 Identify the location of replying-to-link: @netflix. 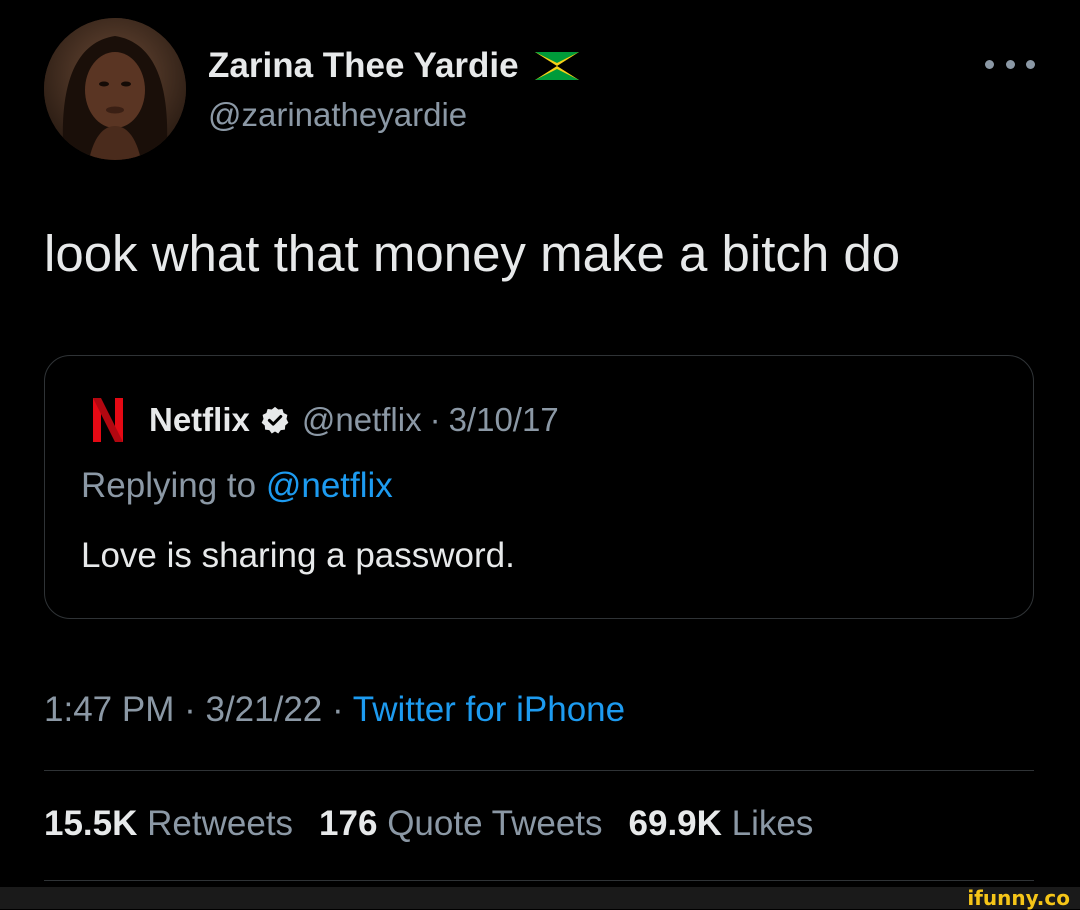
(329, 485).